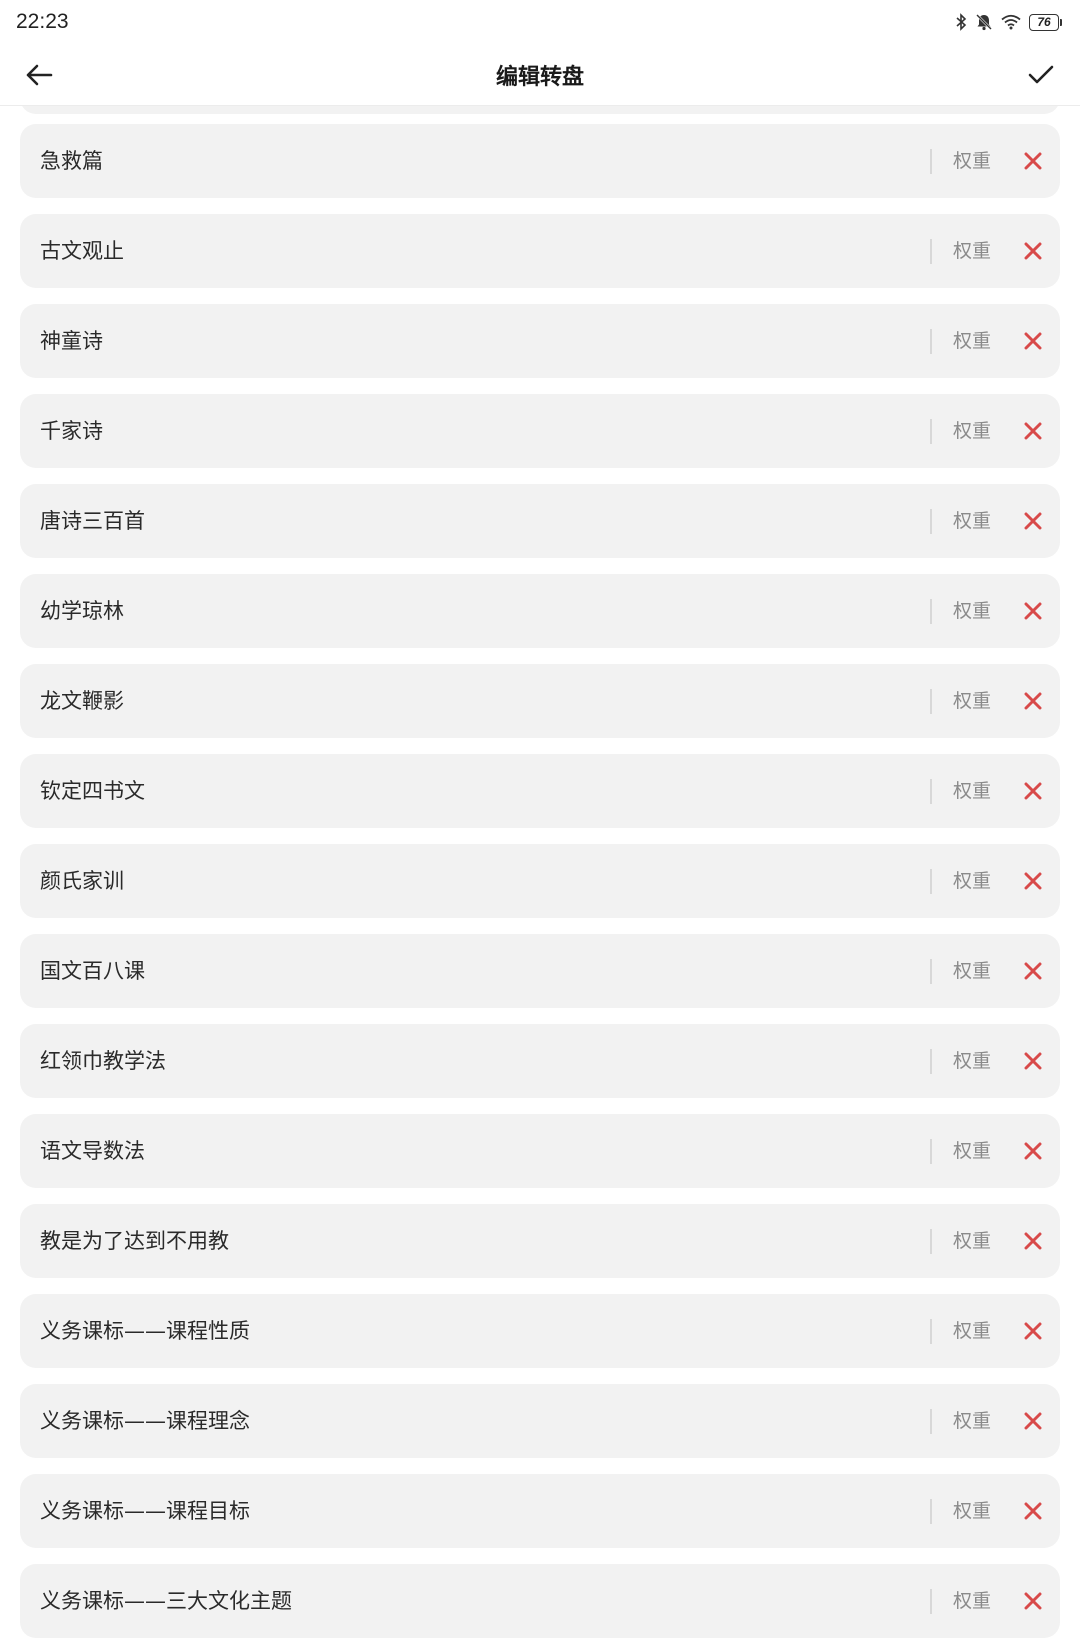 This screenshot has height=1643, width=1080. I want to click on list-item: 义务课标——课程性质 权重, so click(540, 1331).